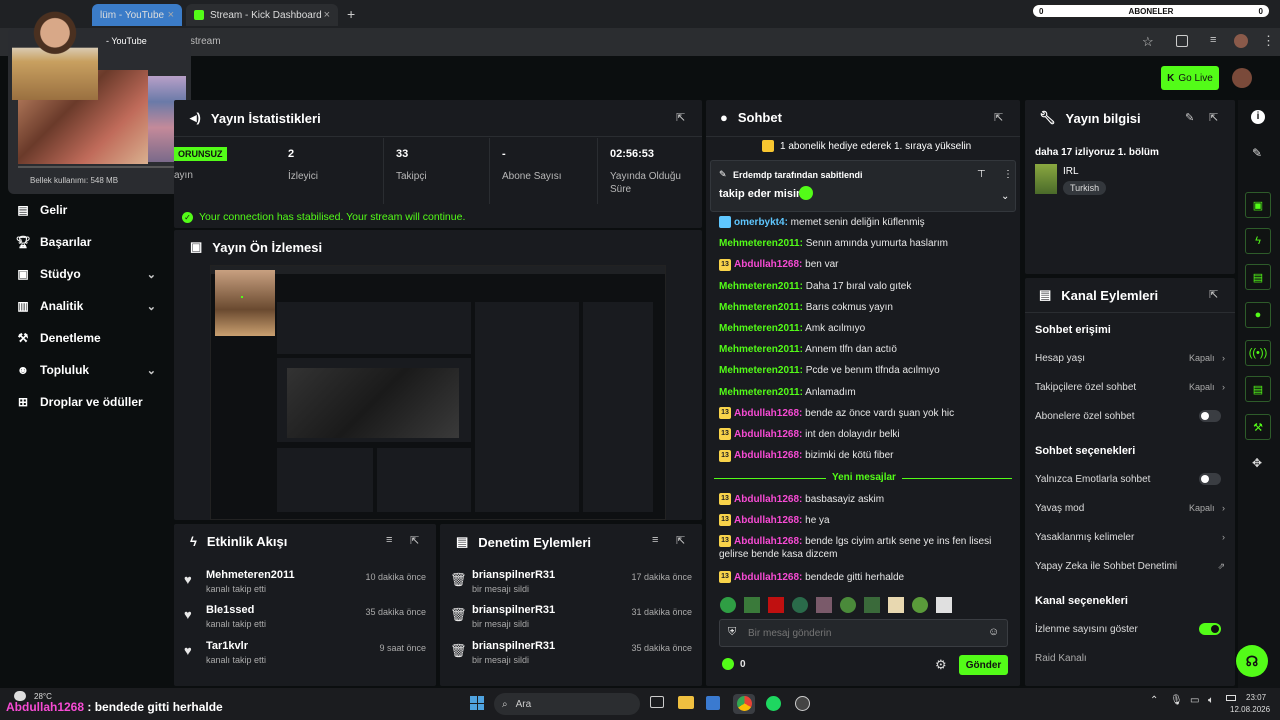  What do you see at coordinates (1176, 700) in the screenshot?
I see `microphone-icon: 🎙︎` at bounding box center [1176, 700].